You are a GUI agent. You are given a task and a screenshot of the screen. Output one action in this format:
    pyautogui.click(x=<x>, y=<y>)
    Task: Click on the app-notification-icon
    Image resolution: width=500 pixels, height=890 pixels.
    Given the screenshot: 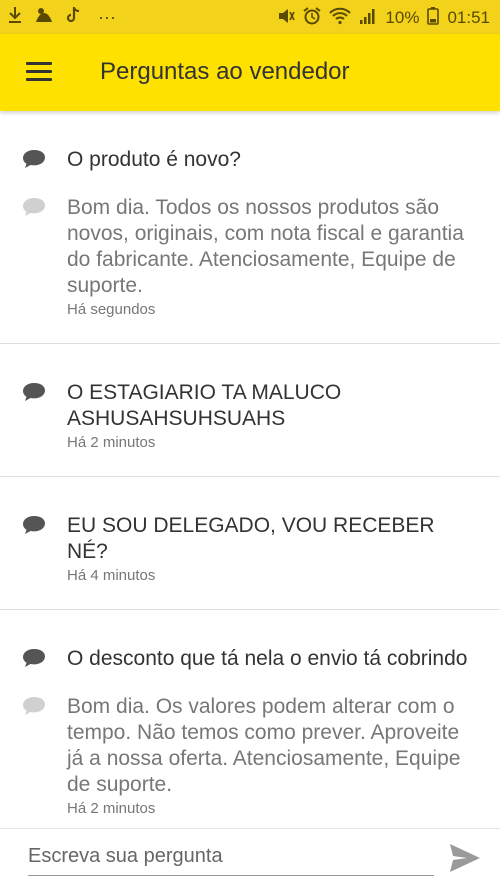 What is the action you would take?
    pyautogui.click(x=44, y=17)
    